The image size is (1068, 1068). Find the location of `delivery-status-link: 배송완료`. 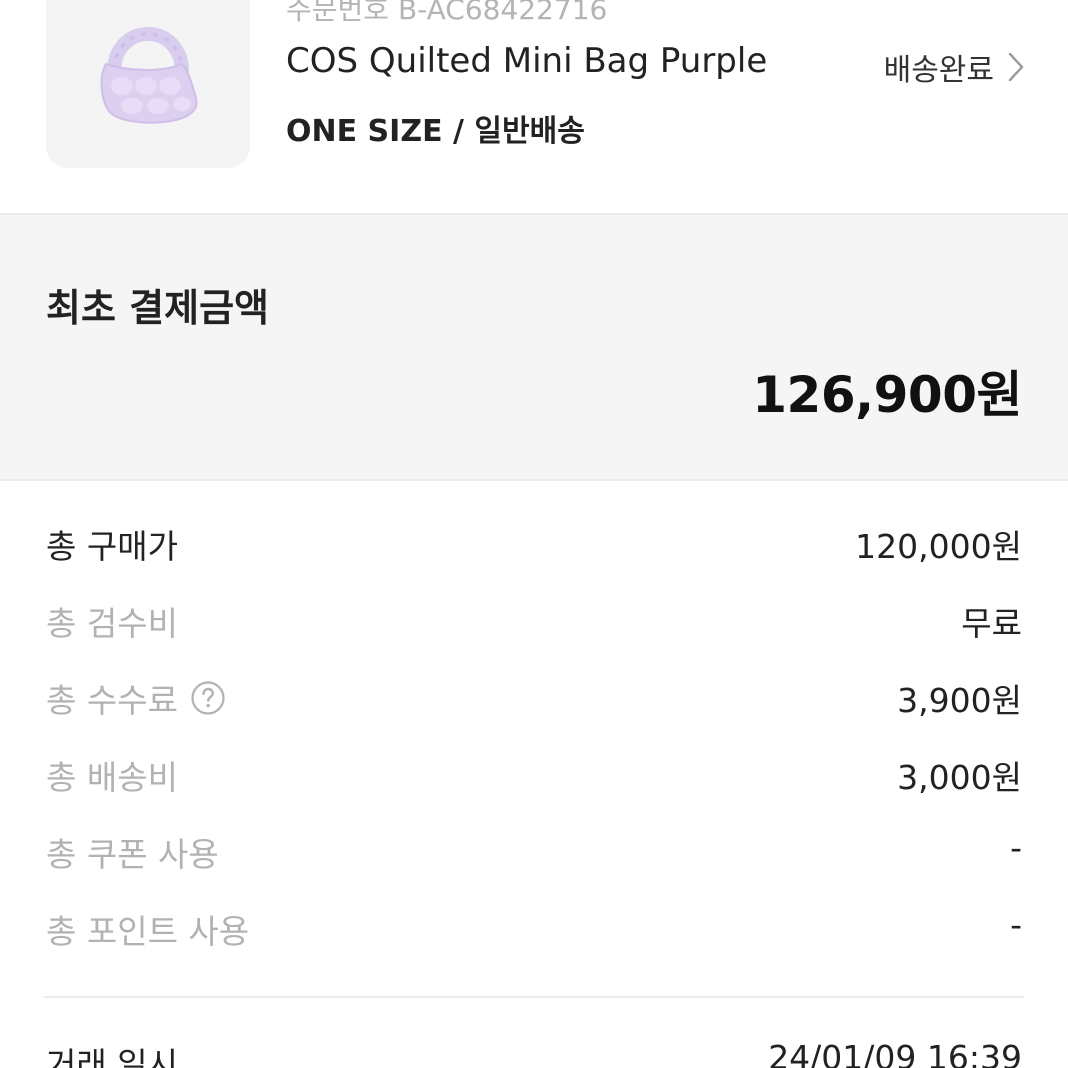

delivery-status-link: 배송완료 is located at coordinates (955, 67).